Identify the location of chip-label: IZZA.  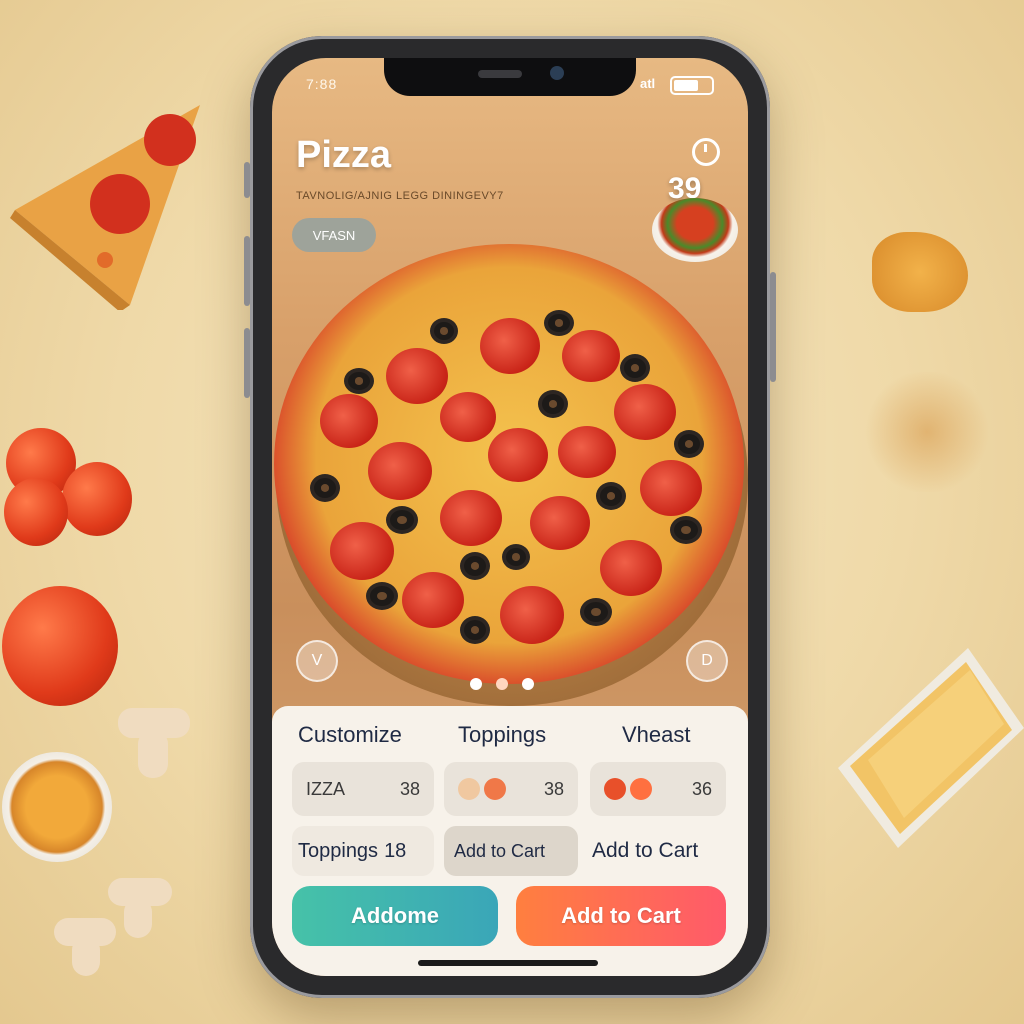
(325, 788).